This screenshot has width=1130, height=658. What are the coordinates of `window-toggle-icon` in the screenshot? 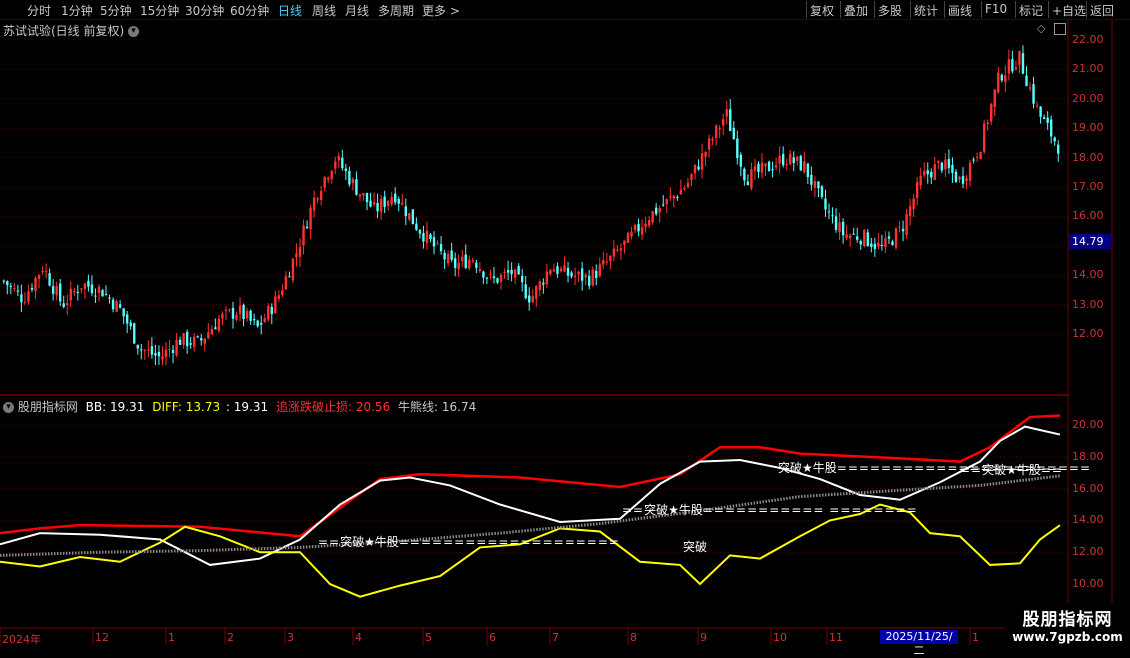 It's located at (1060, 29).